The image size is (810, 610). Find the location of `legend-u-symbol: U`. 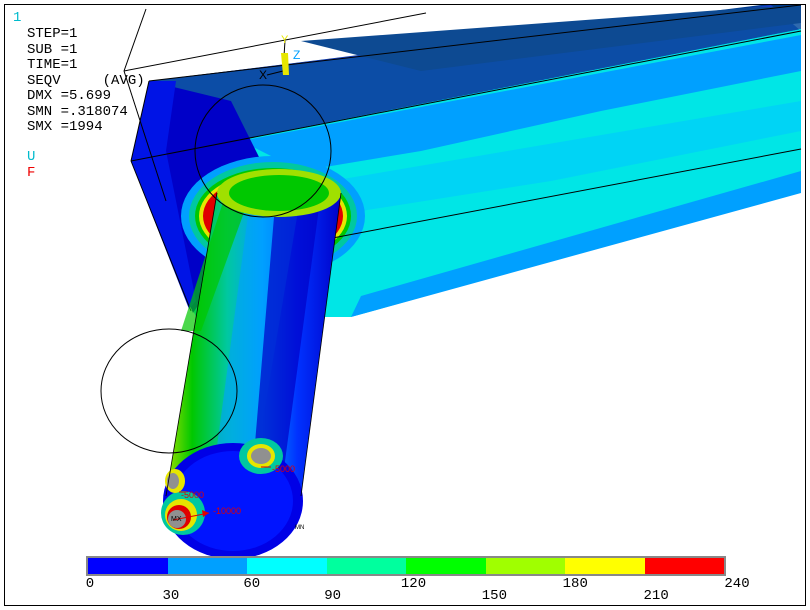

legend-u-symbol: U is located at coordinates (31, 157).